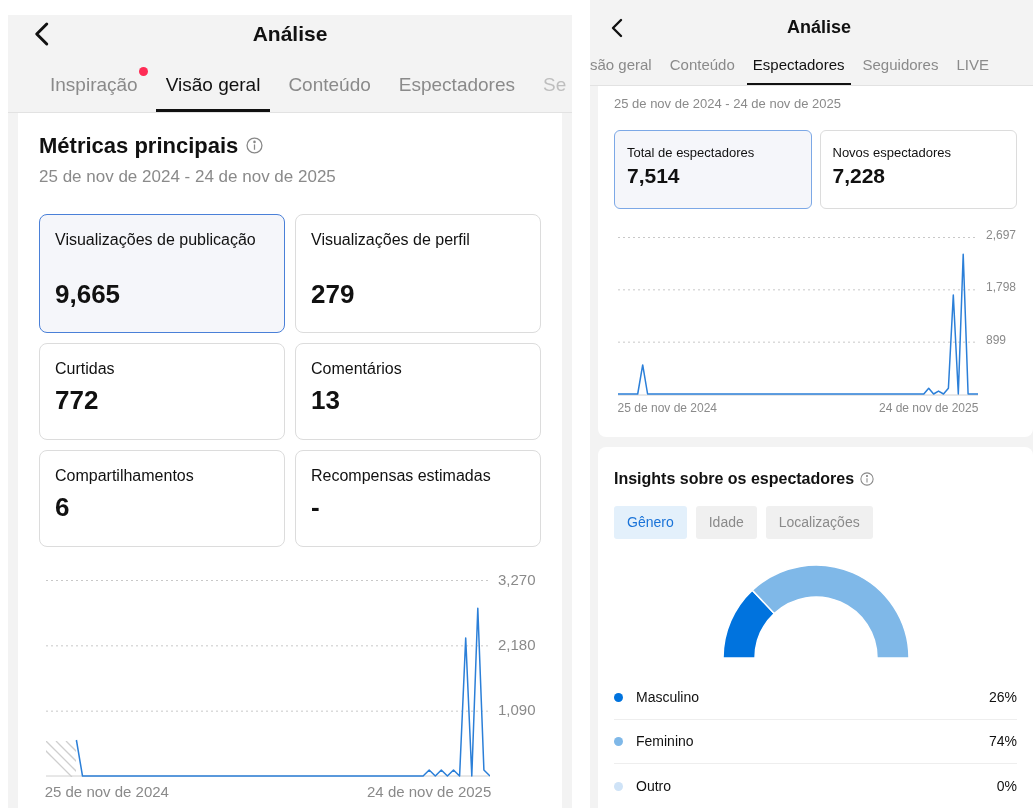 This screenshot has height=808, width=1033. Describe the element at coordinates (726, 522) in the screenshot. I see `filter-chip: Idade` at that location.